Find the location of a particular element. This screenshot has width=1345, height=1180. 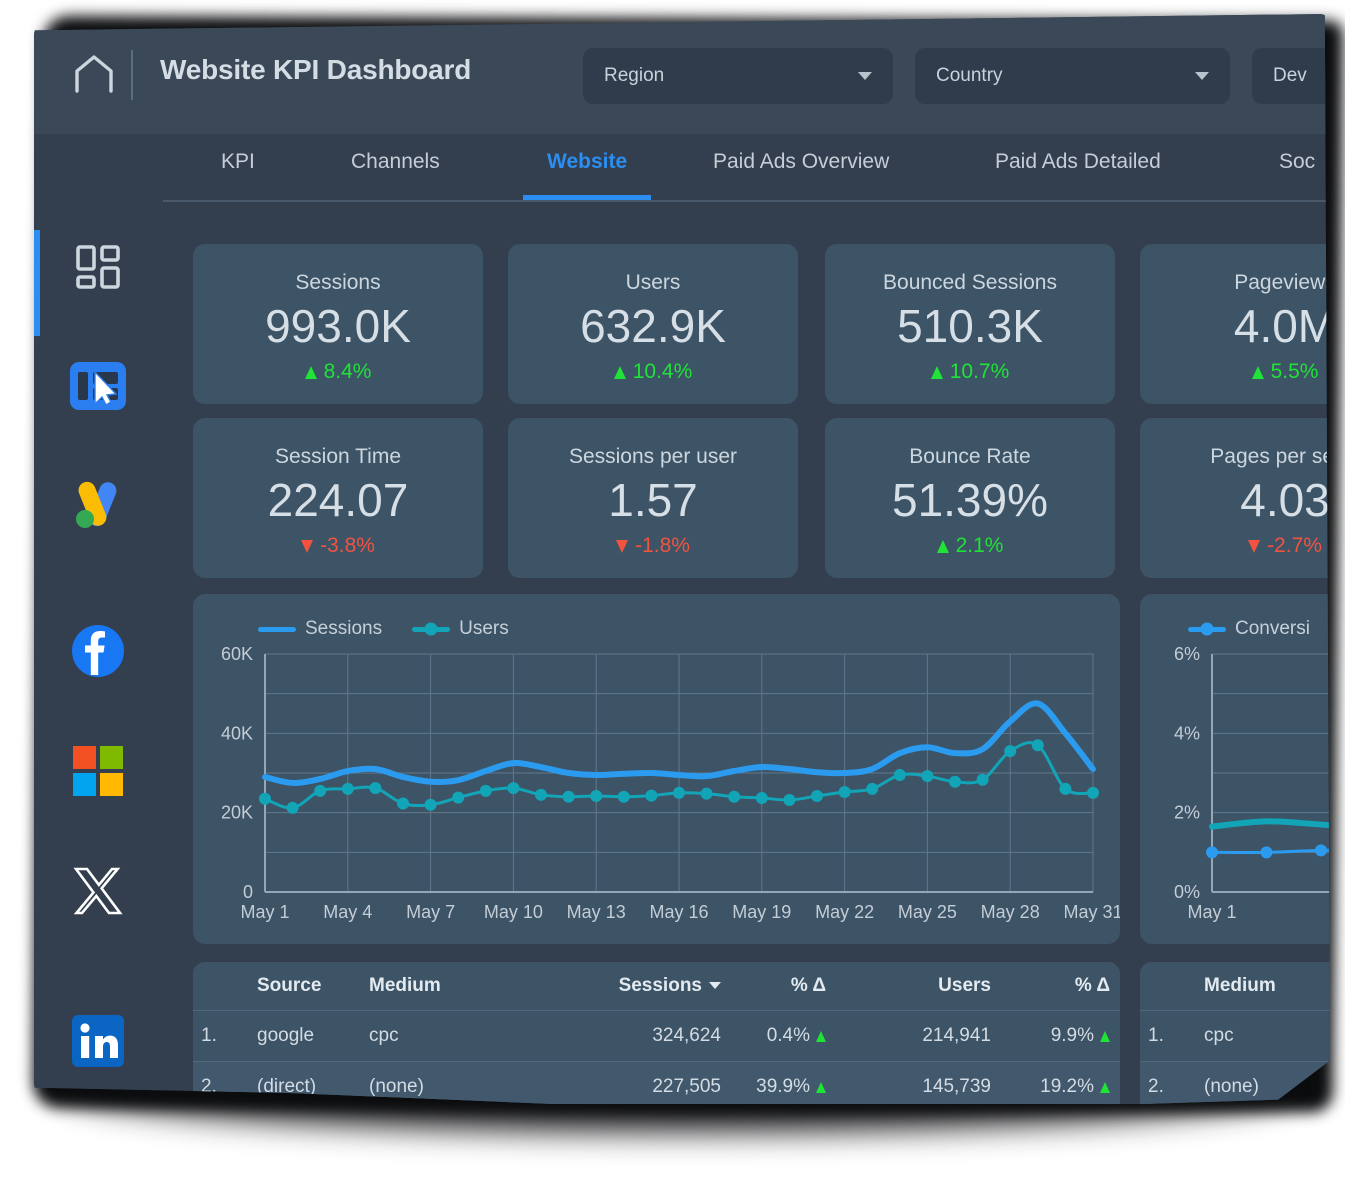

tab-paid-ads-detailed: Paid Ads Detailed is located at coordinates (1078, 166).